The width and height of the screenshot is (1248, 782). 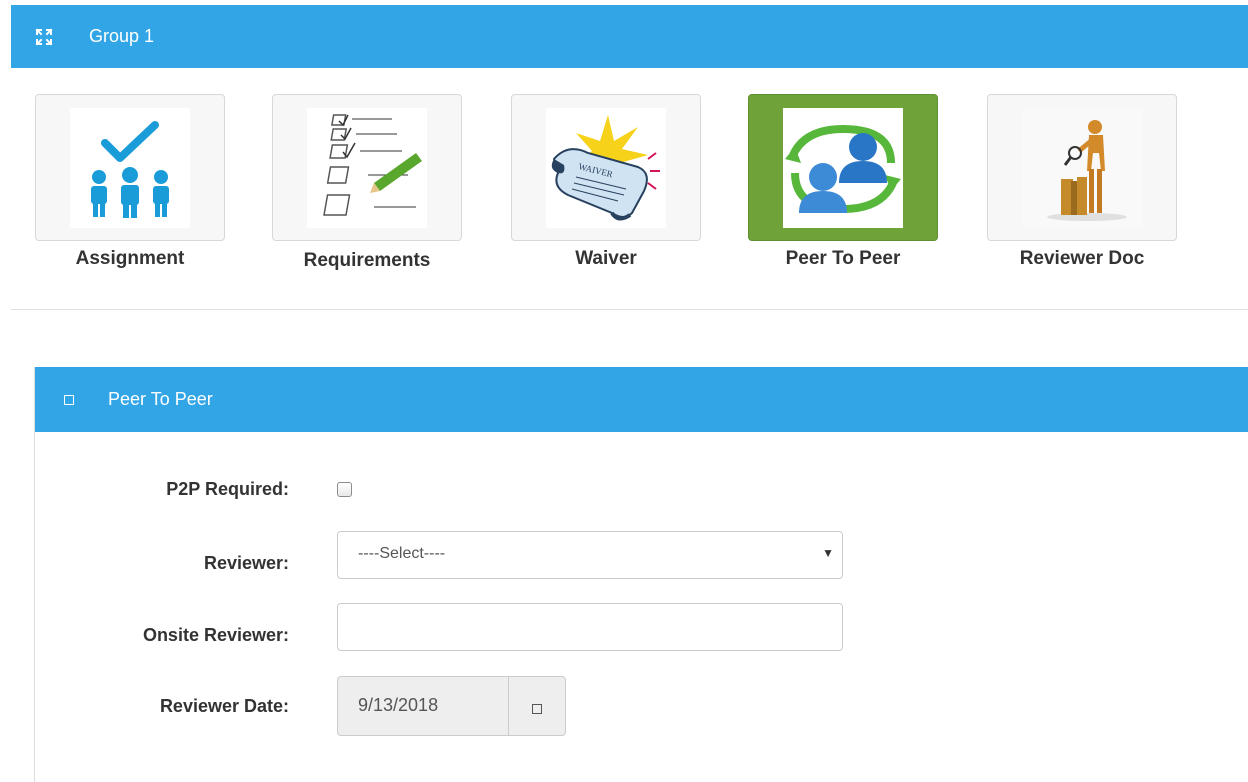 What do you see at coordinates (590, 555) in the screenshot?
I see `reviewer-select: ----Select---- ▼` at bounding box center [590, 555].